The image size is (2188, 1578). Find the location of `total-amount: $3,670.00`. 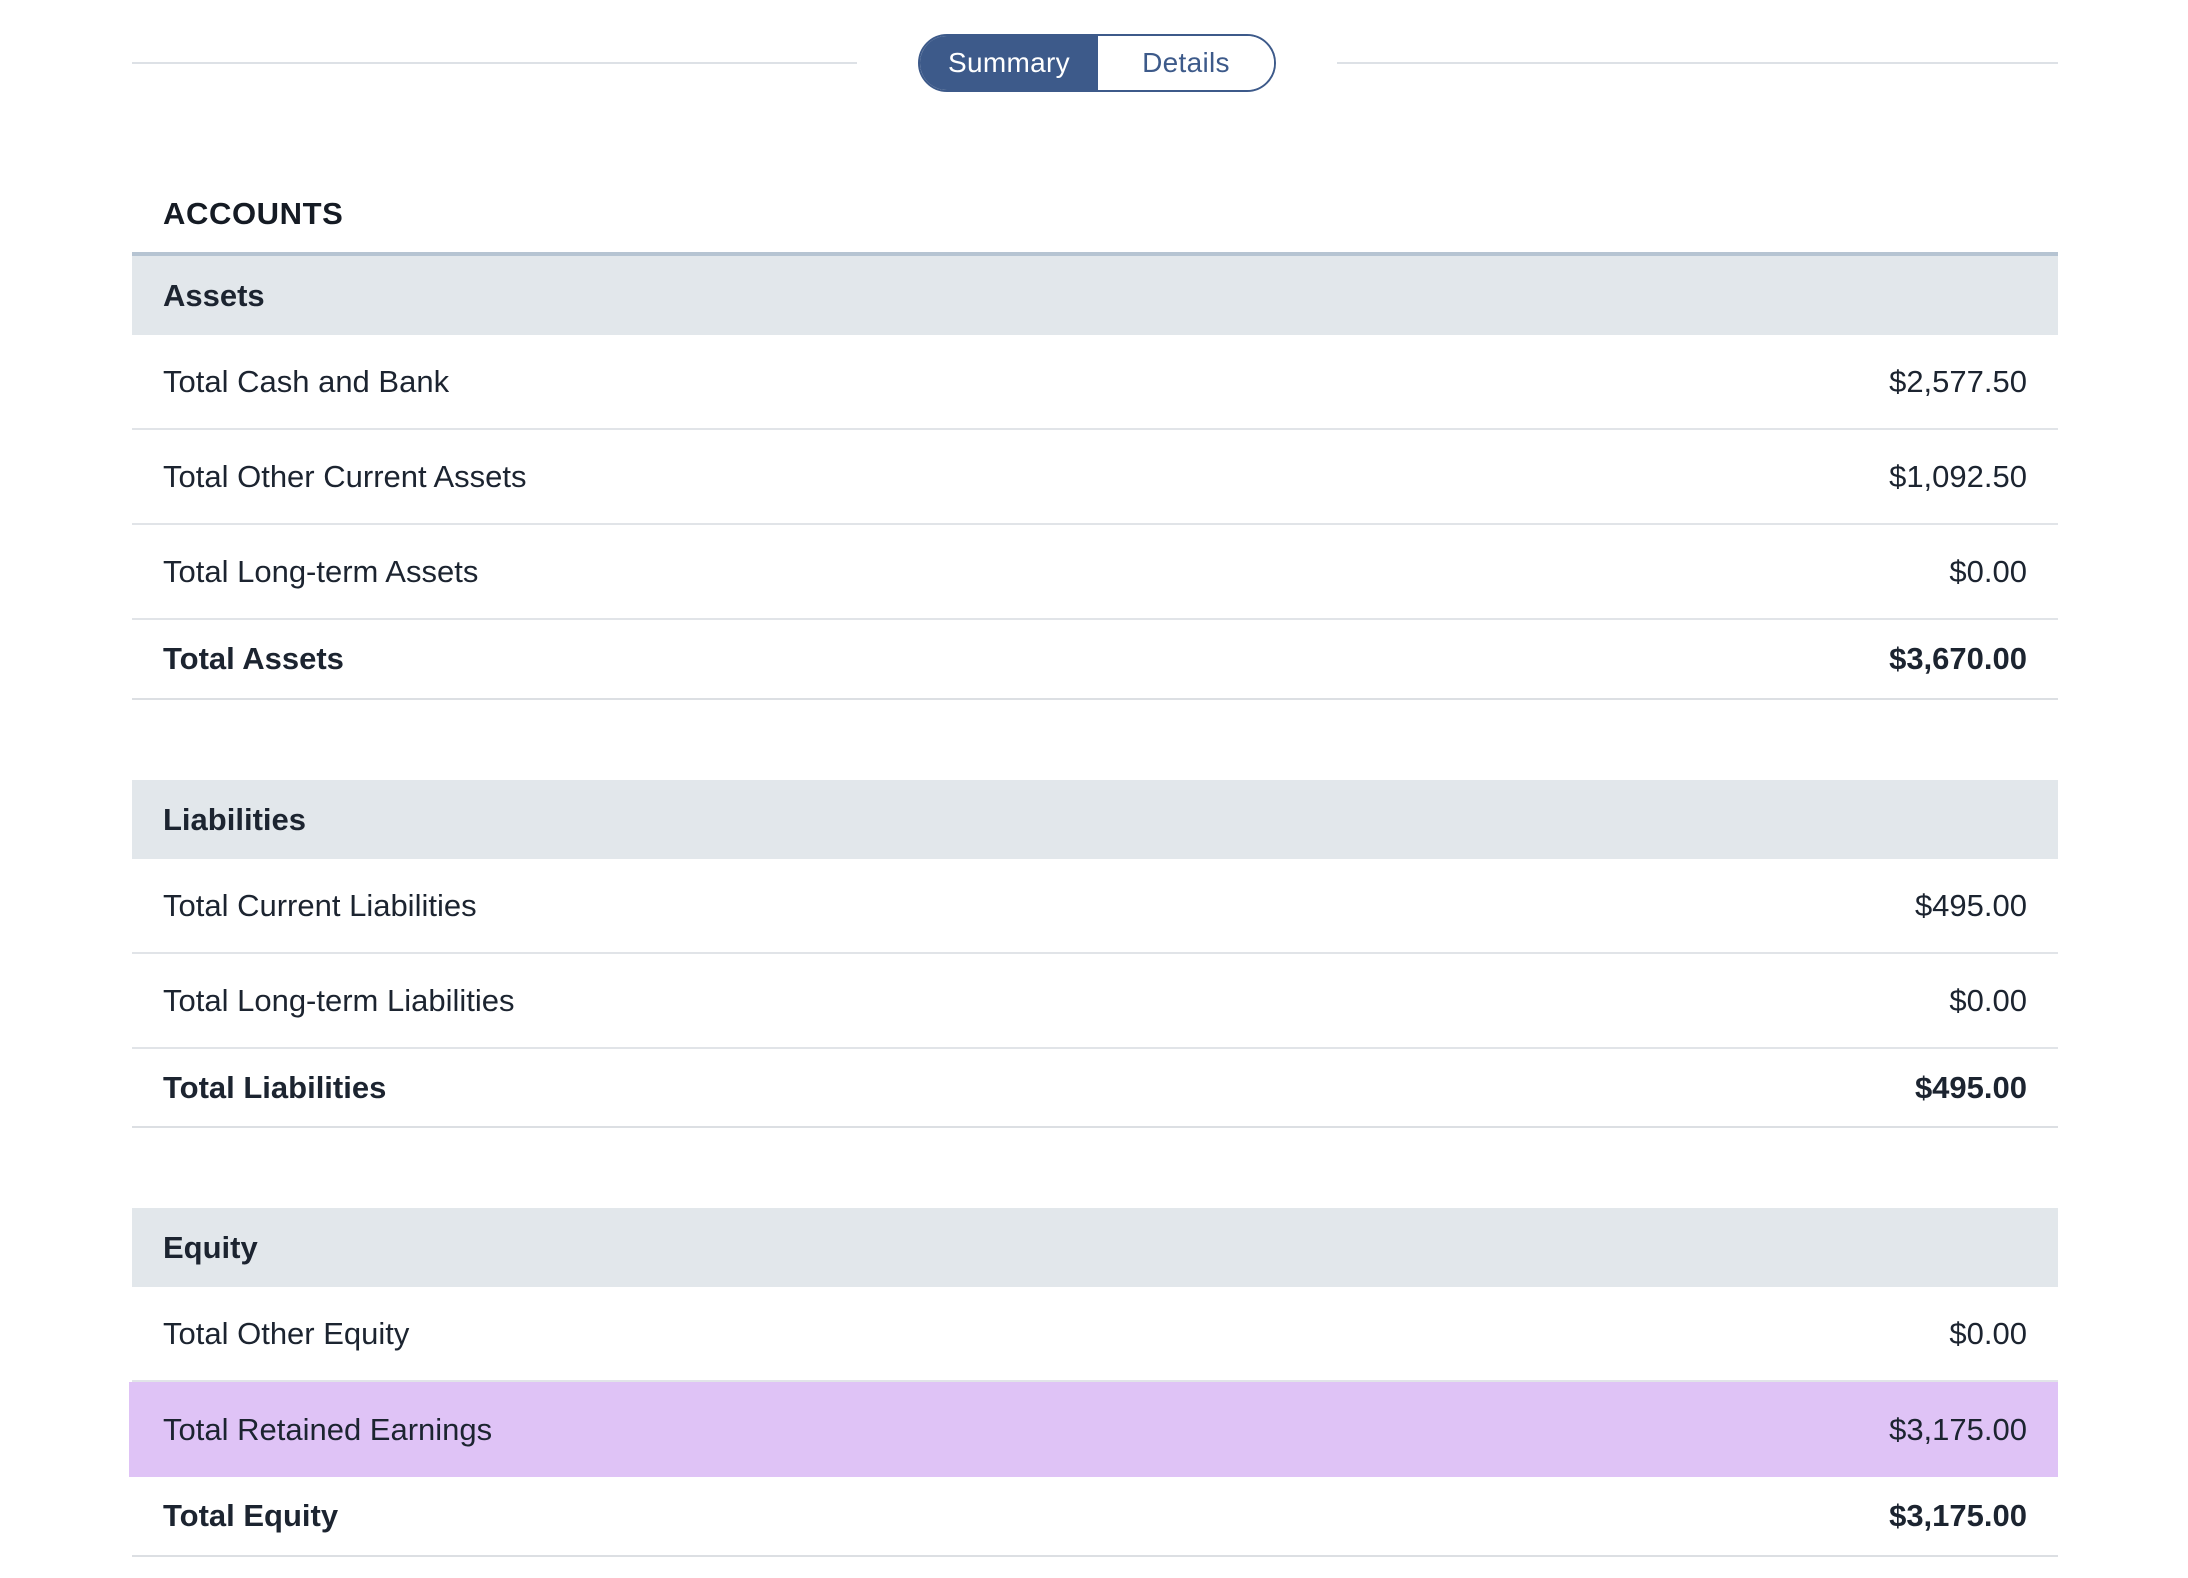

total-amount: $3,670.00 is located at coordinates (1958, 658).